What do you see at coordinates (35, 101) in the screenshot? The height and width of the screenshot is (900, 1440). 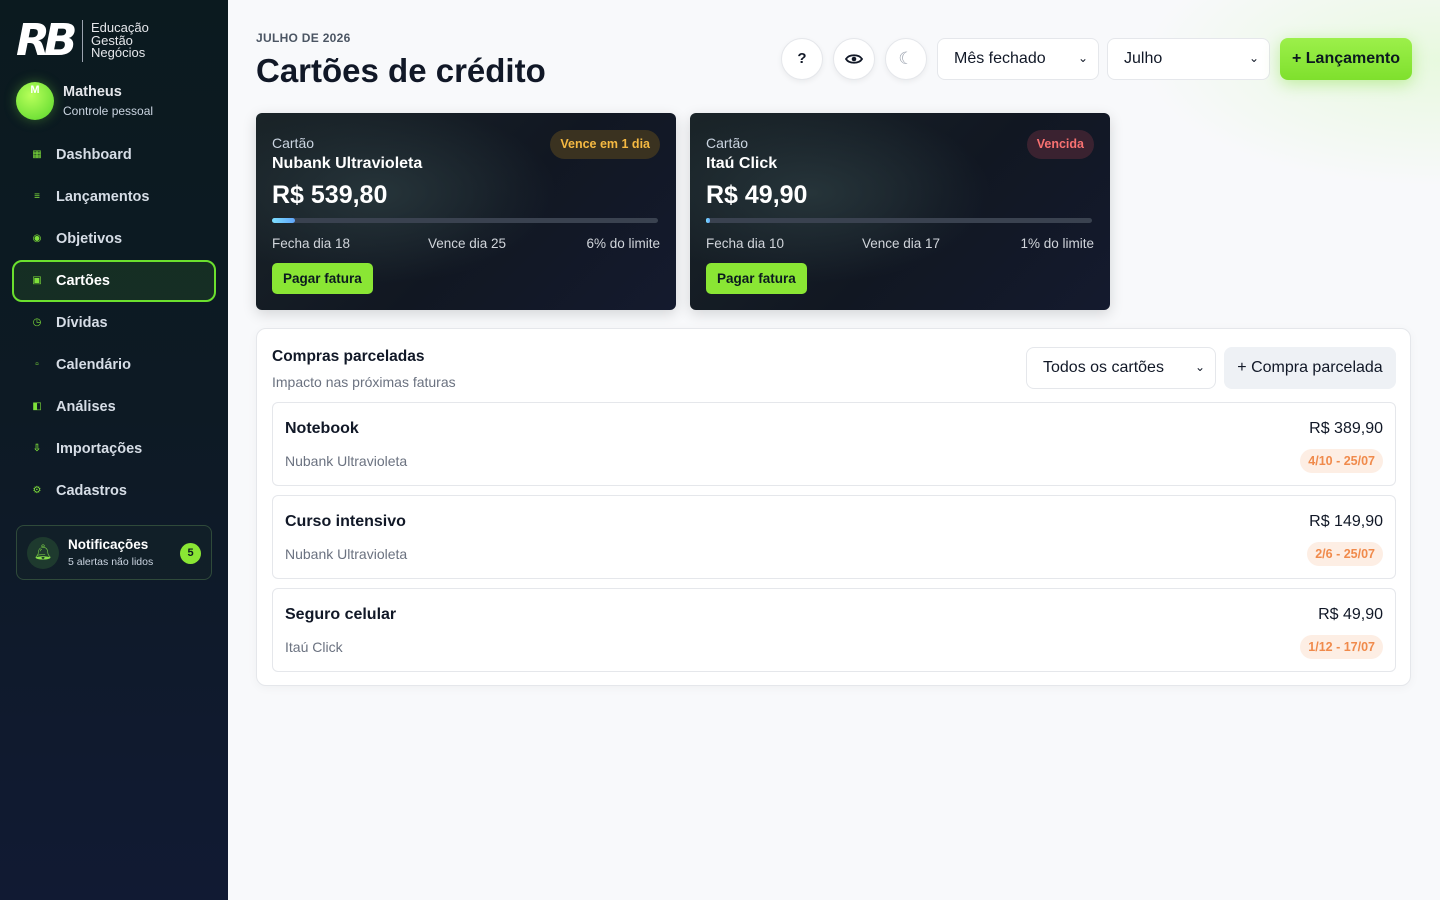 I see `avatar: M` at bounding box center [35, 101].